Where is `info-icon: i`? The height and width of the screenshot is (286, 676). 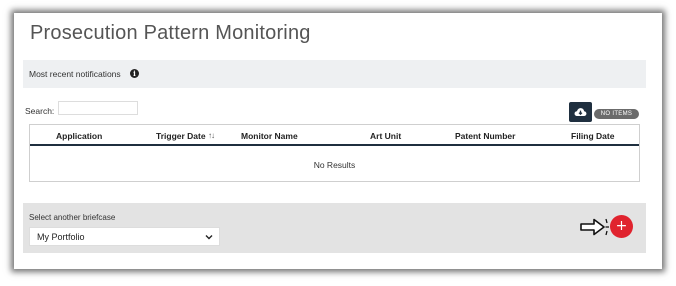
info-icon: i is located at coordinates (134, 73).